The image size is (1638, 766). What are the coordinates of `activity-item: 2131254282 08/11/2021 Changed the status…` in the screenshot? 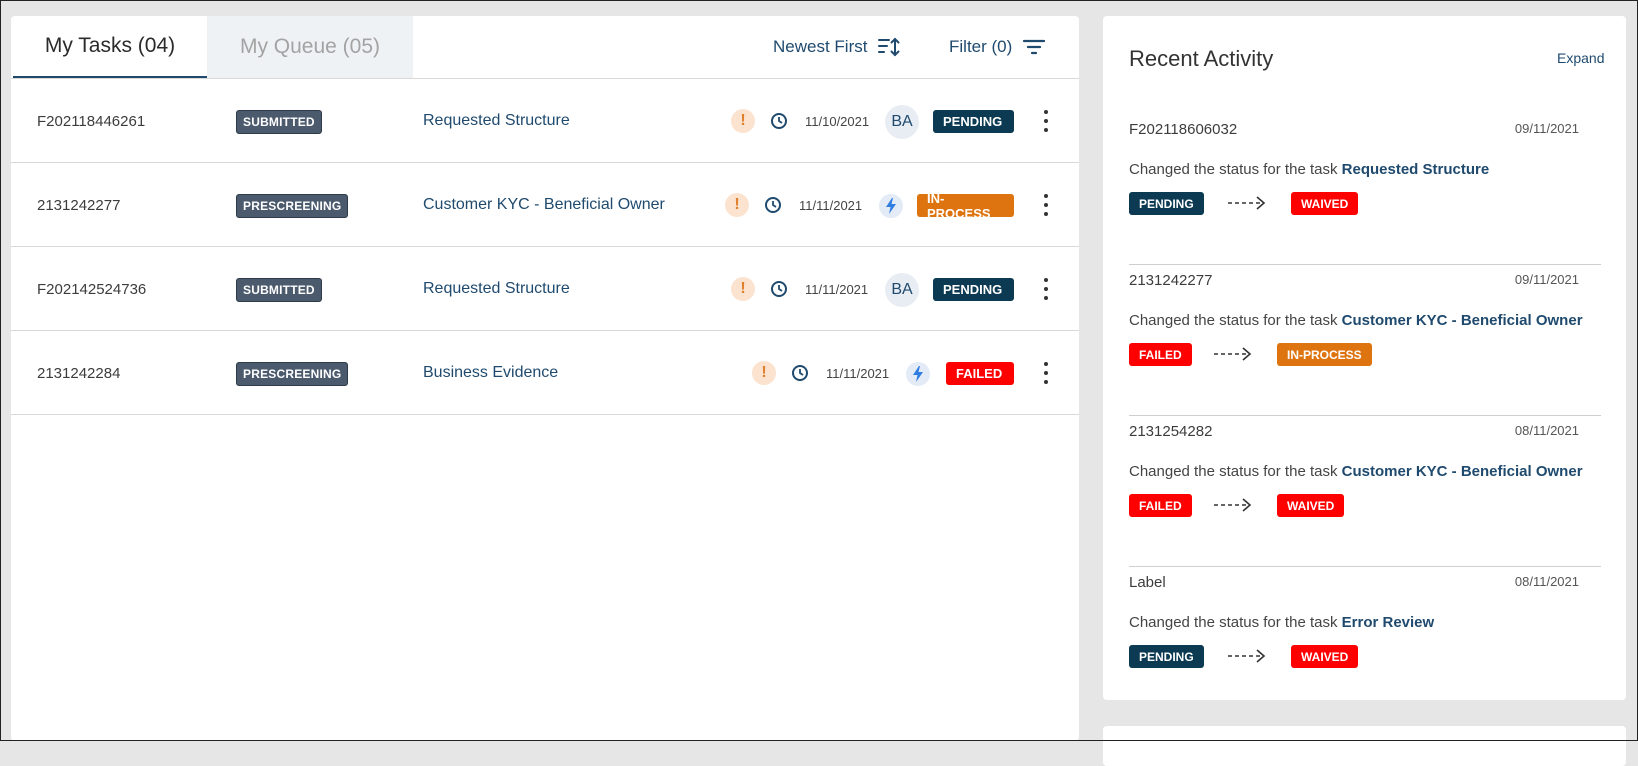 It's located at (1365, 488).